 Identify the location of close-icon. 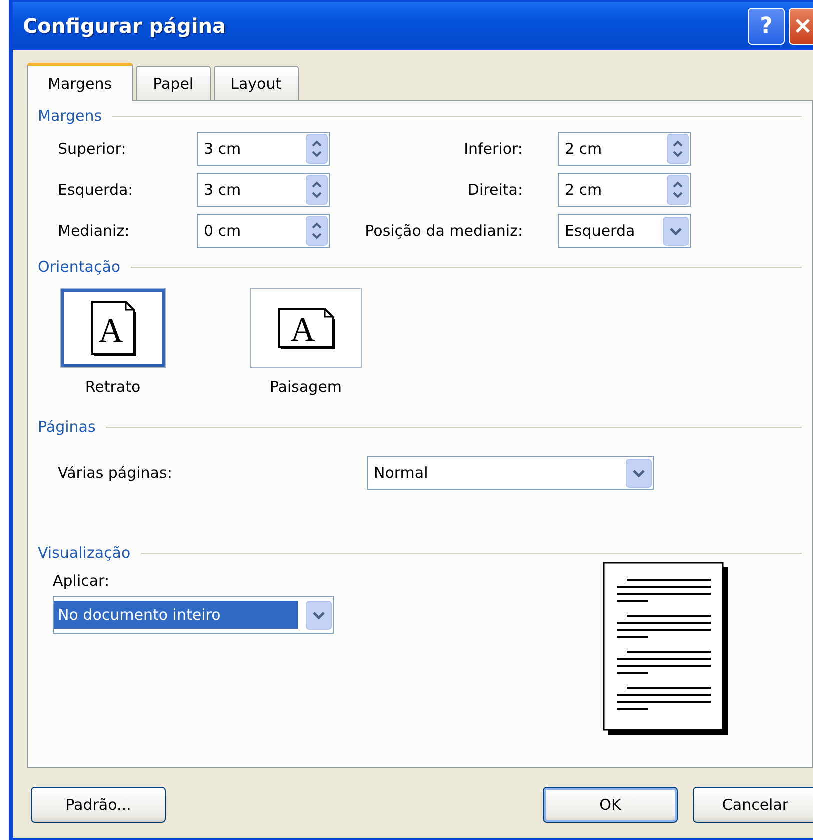
(803, 26).